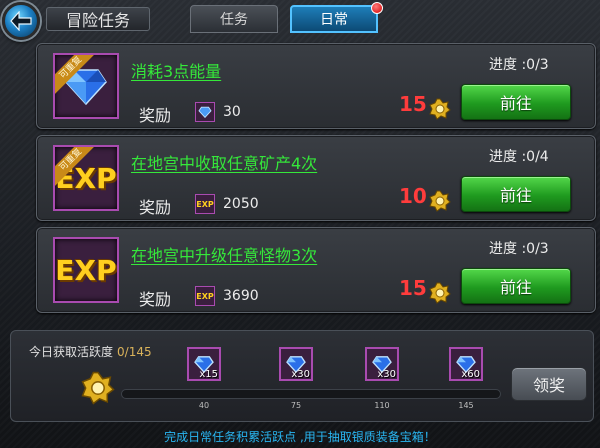 This screenshot has width=600, height=448. I want to click on reward-diamond-icon, so click(205, 112).